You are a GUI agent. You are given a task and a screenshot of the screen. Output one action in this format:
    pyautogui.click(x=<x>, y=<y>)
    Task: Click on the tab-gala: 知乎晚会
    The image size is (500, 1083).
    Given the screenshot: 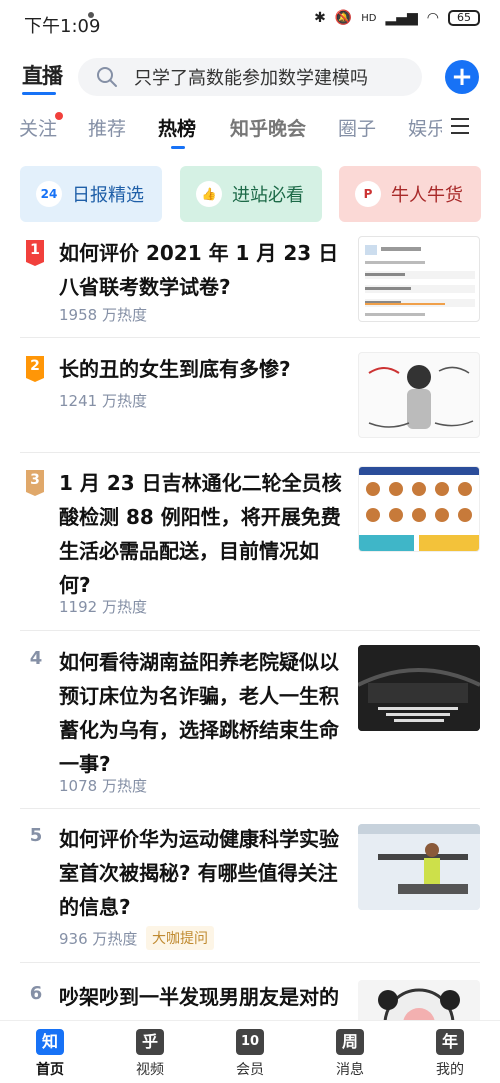 What is the action you would take?
    pyautogui.click(x=268, y=127)
    